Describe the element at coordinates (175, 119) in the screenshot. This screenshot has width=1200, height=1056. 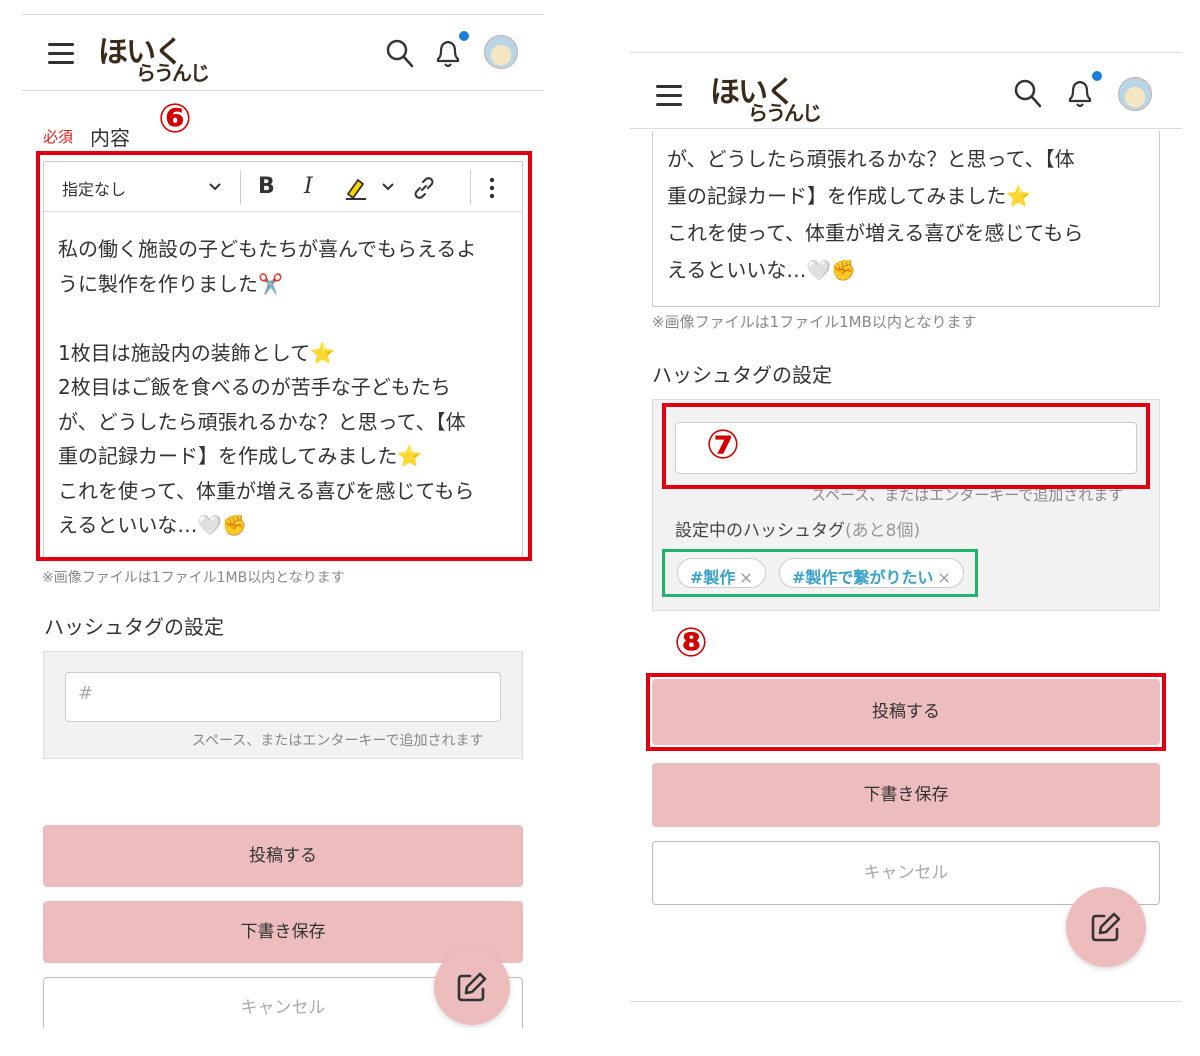
I see `annotation-6: ⑥` at that location.